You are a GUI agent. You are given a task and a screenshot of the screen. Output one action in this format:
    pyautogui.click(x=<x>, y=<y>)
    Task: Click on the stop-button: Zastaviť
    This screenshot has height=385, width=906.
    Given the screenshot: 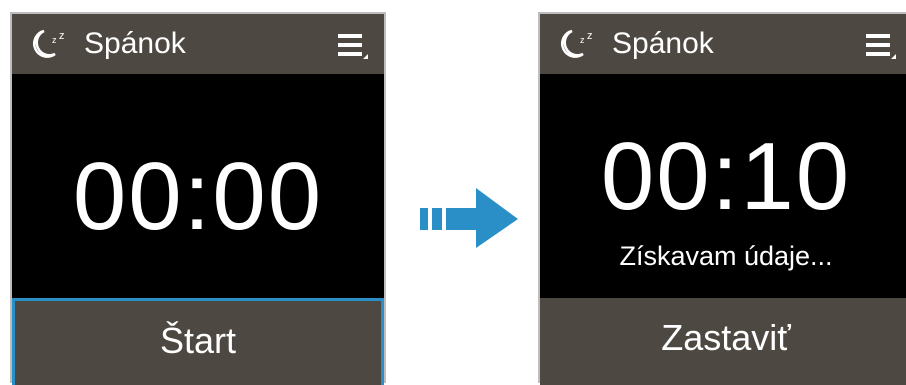 What is the action you would take?
    pyautogui.click(x=723, y=341)
    